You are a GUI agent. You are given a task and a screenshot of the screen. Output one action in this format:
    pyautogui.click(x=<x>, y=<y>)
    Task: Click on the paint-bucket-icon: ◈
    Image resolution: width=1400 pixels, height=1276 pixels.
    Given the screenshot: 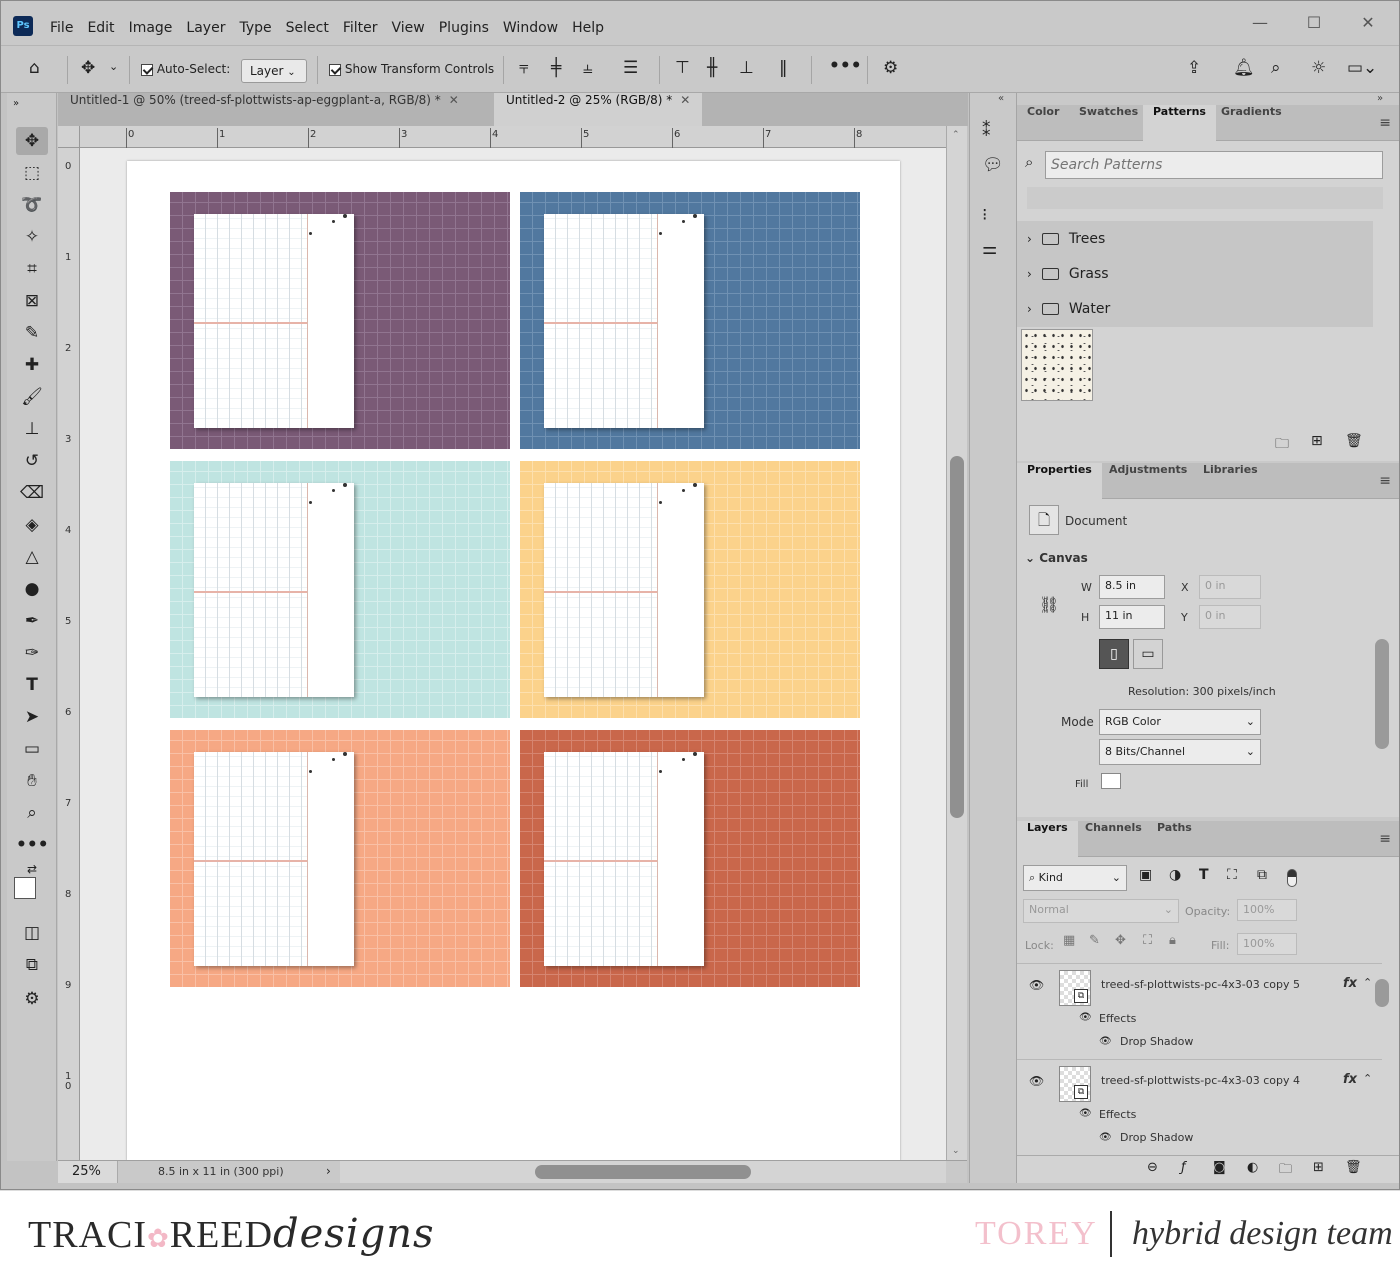 What is the action you would take?
    pyautogui.click(x=32, y=525)
    